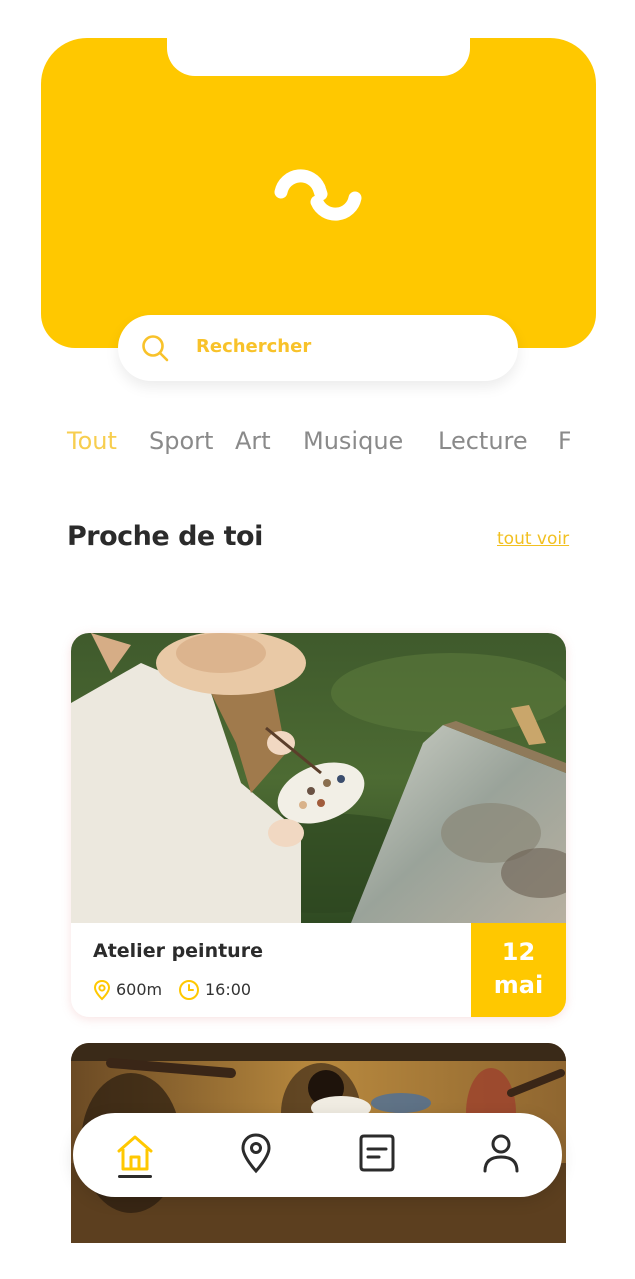  What do you see at coordinates (501, 1153) in the screenshot?
I see `user-icon` at bounding box center [501, 1153].